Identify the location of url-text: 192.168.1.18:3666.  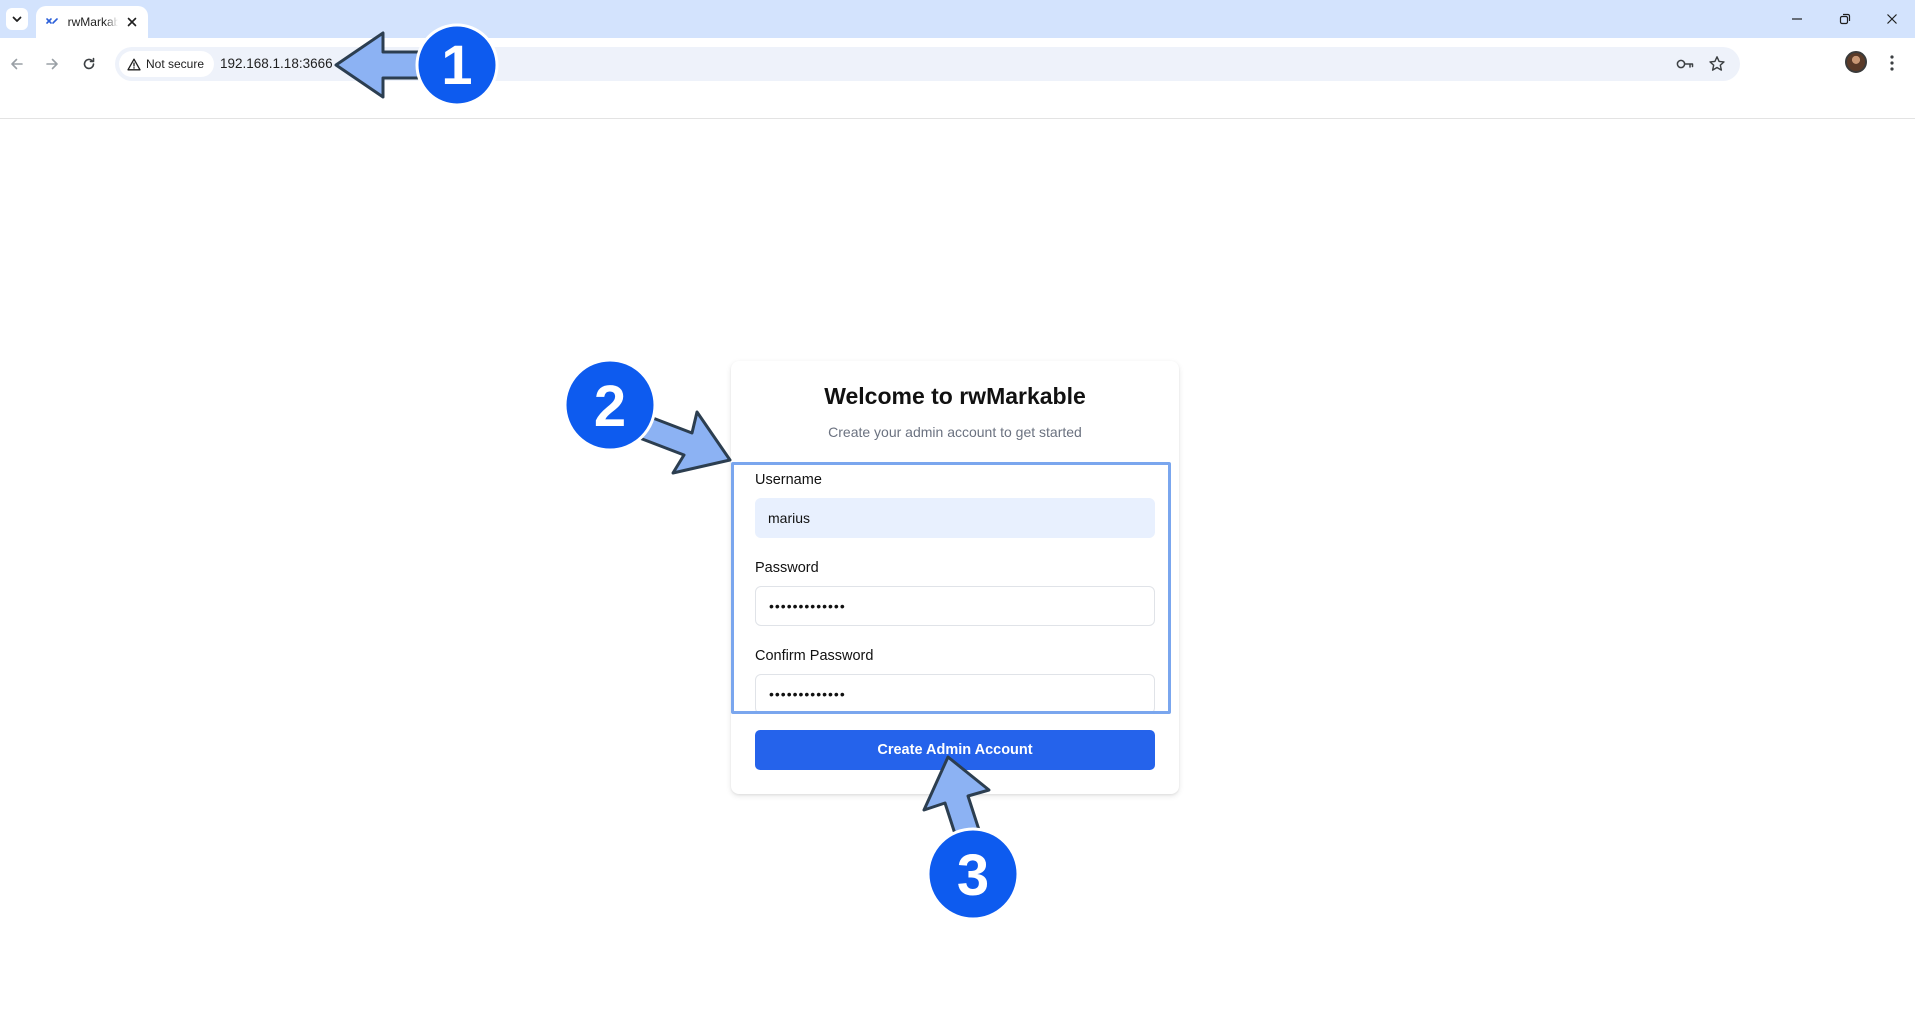
(276, 63).